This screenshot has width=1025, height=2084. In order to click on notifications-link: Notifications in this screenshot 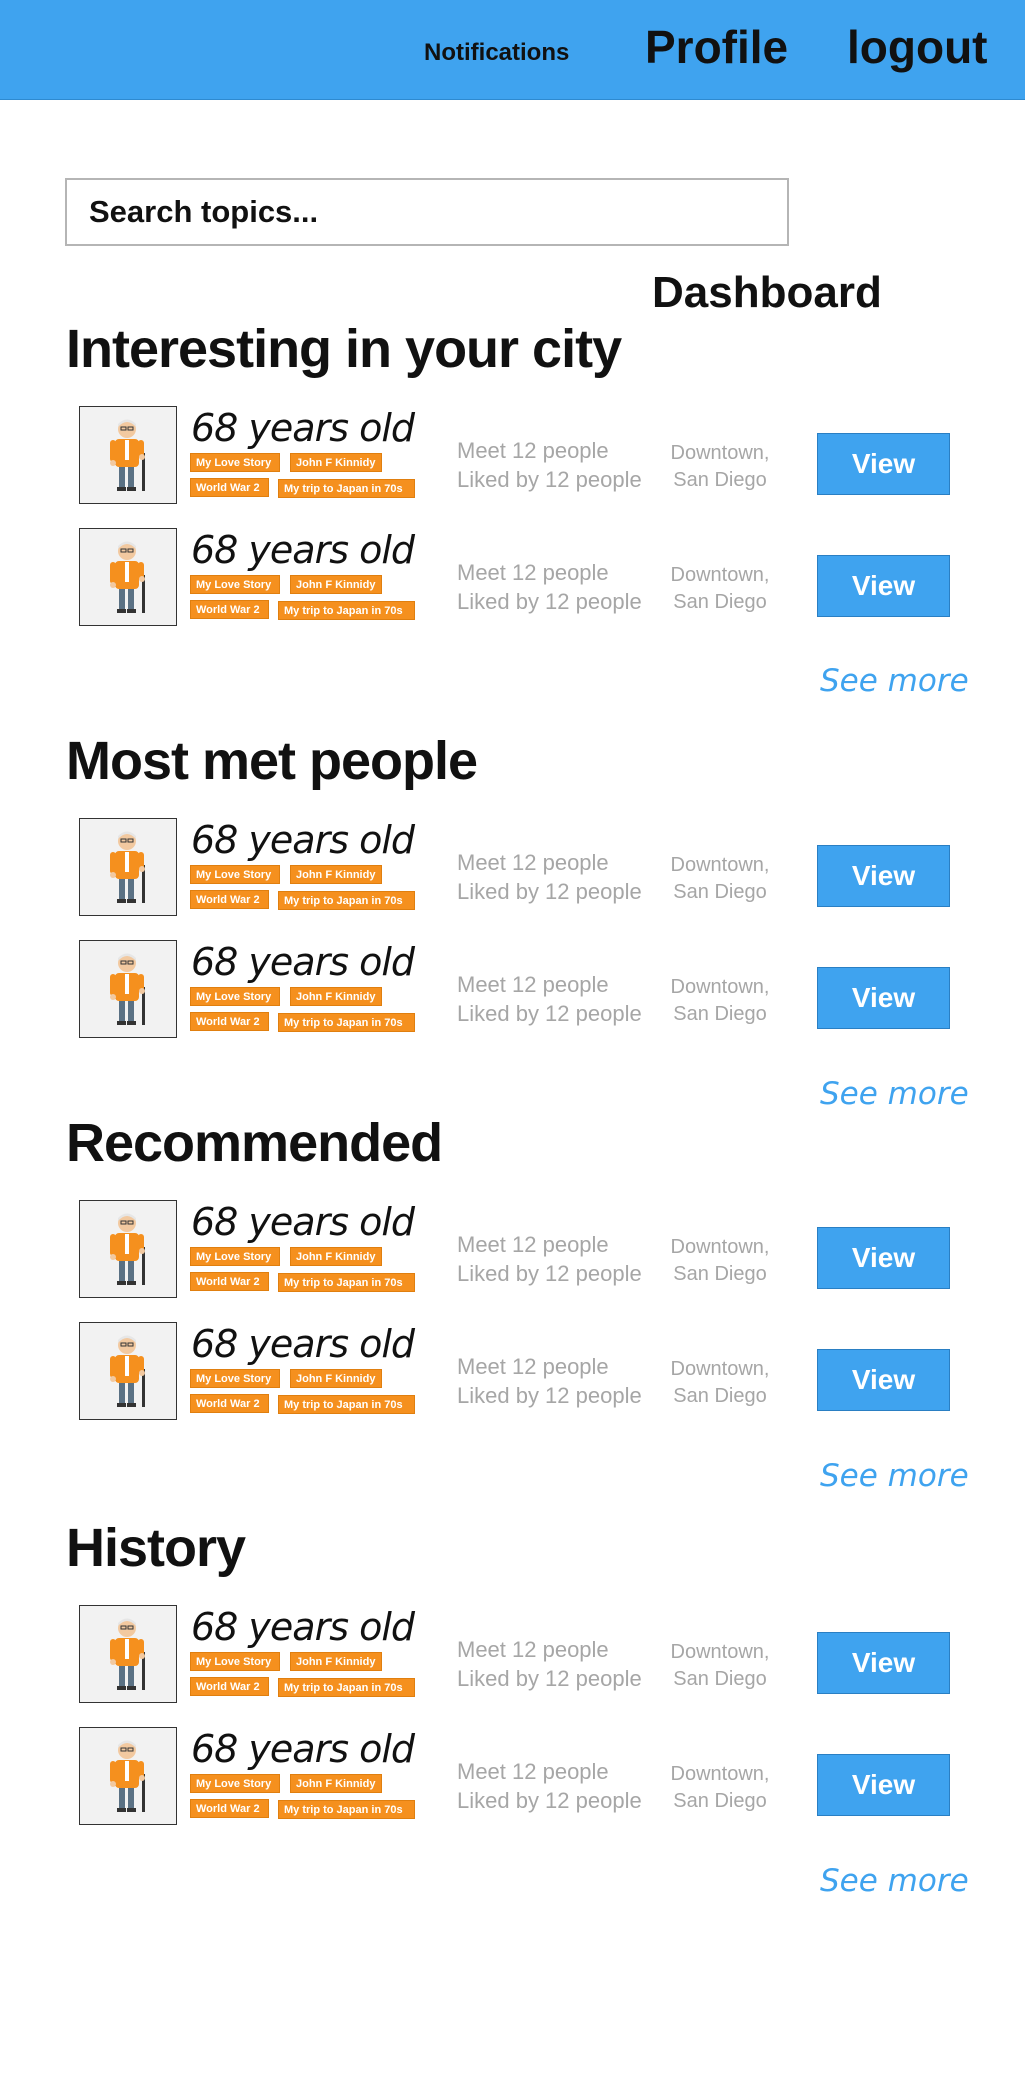, I will do `click(496, 53)`.